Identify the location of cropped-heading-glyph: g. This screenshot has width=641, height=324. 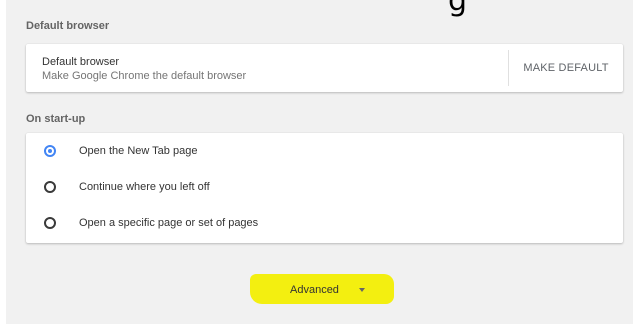
(458, 9).